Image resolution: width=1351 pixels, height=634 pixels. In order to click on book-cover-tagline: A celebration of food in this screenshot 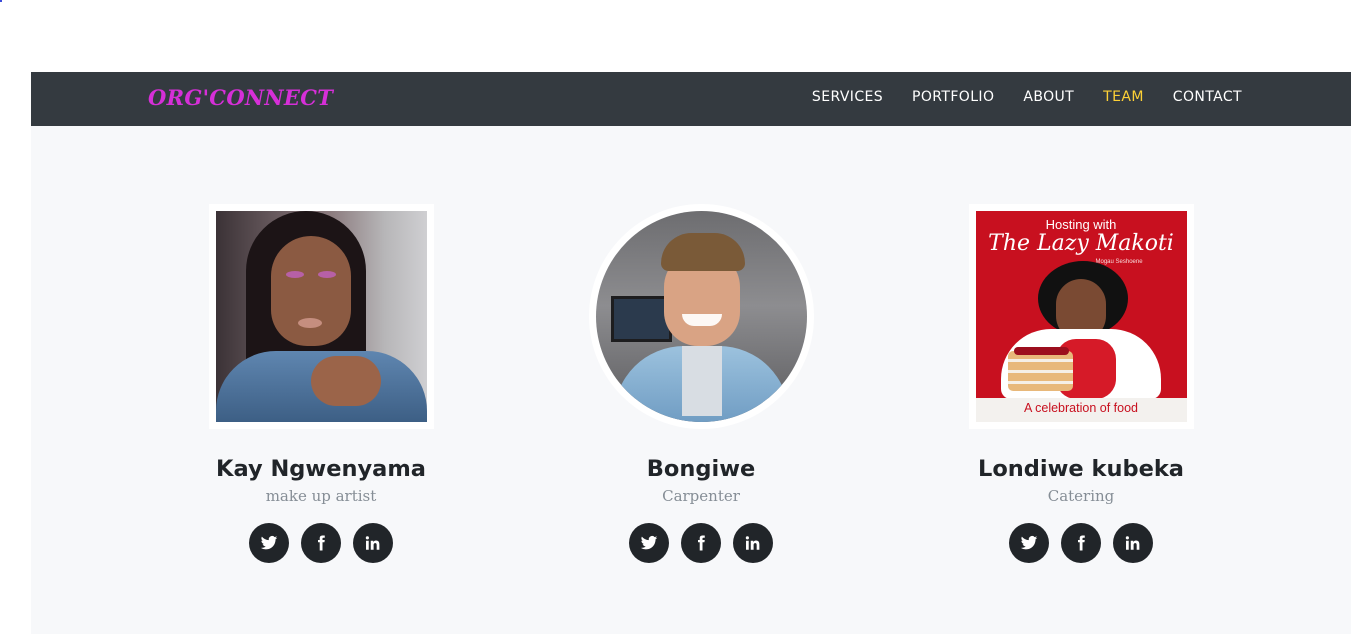, I will do `click(1081, 408)`.